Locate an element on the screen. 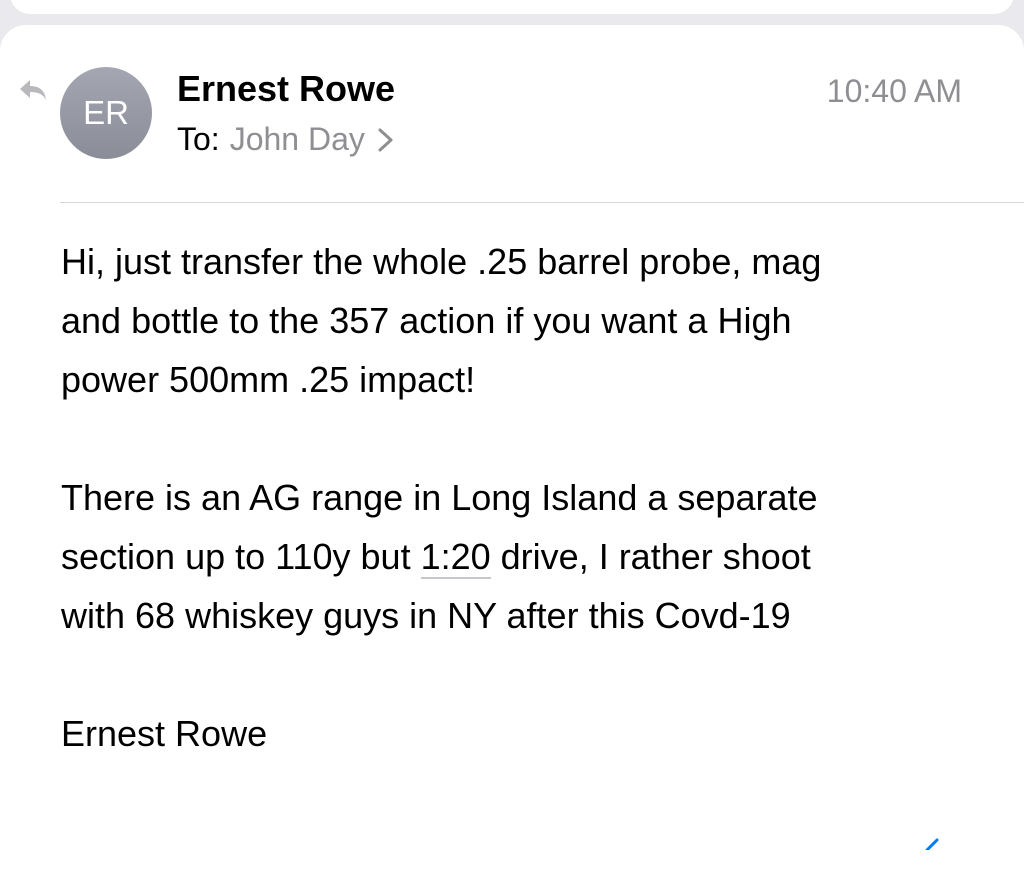 Image resolution: width=1024 pixels, height=885 pixels. sender-name: Ernest Rowe is located at coordinates (286, 89).